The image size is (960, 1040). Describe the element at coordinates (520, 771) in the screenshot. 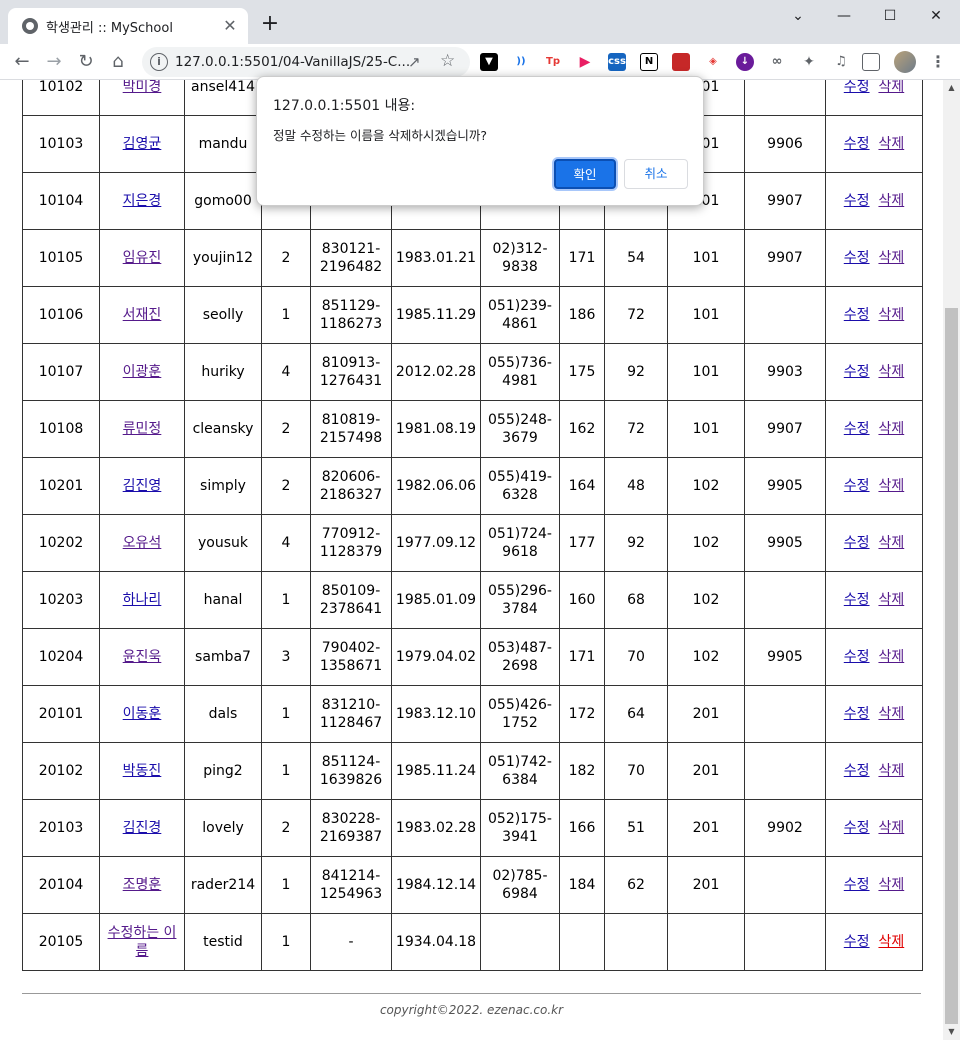

I see `tel-cell: 051)742-6384` at that location.